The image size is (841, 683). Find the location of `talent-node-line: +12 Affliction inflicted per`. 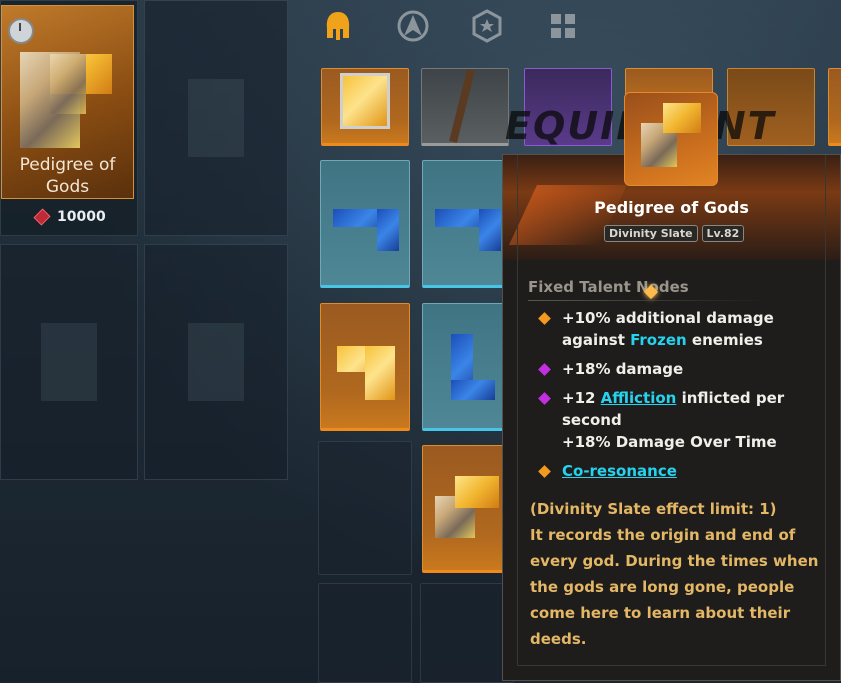

talent-node-line: +12 Affliction inflicted per is located at coordinates (673, 398).